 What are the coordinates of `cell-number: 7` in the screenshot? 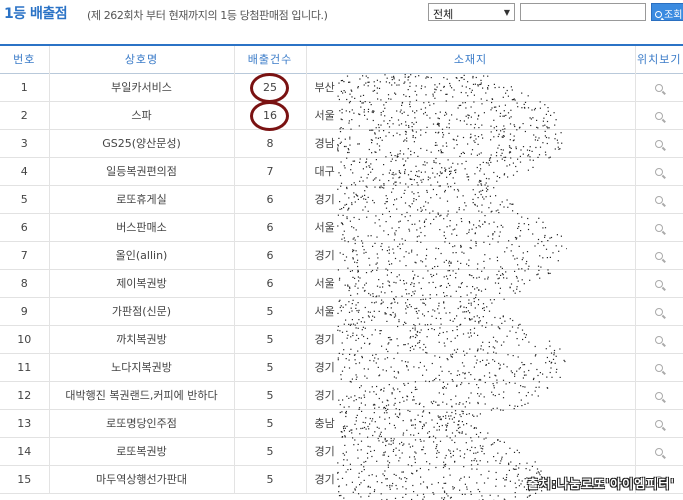 It's located at (24, 255).